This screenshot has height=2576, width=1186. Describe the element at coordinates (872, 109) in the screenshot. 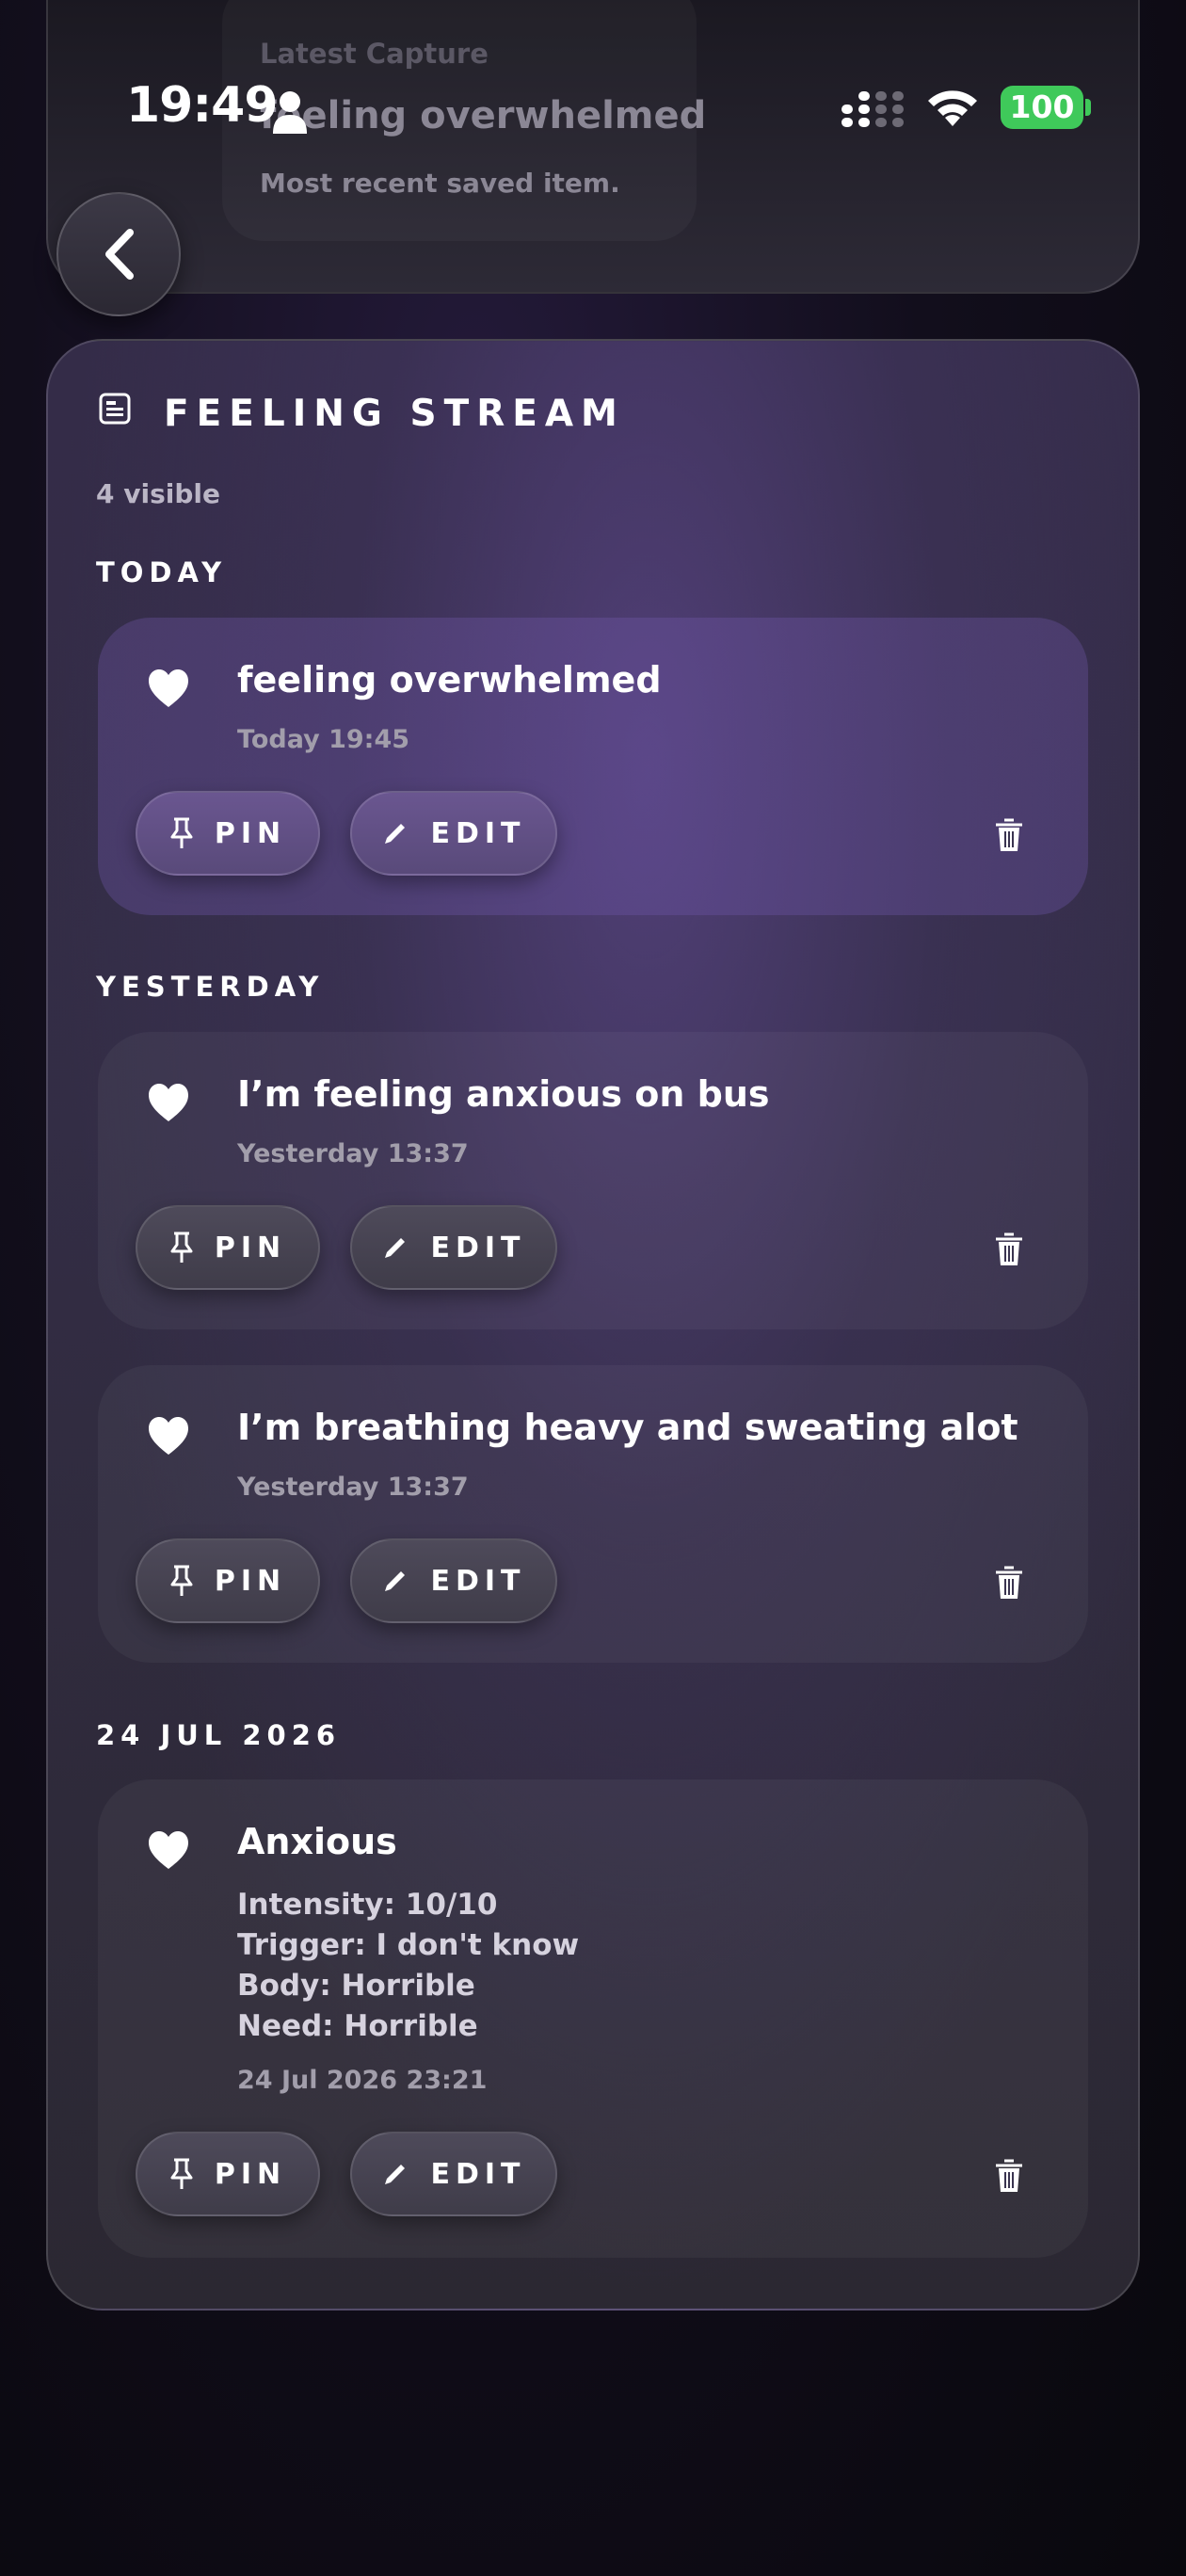

I see `cellular-signal-icon` at that location.